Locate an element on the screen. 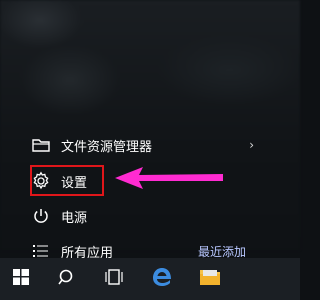 This screenshot has width=320, height=300. edge-icon is located at coordinates (162, 279).